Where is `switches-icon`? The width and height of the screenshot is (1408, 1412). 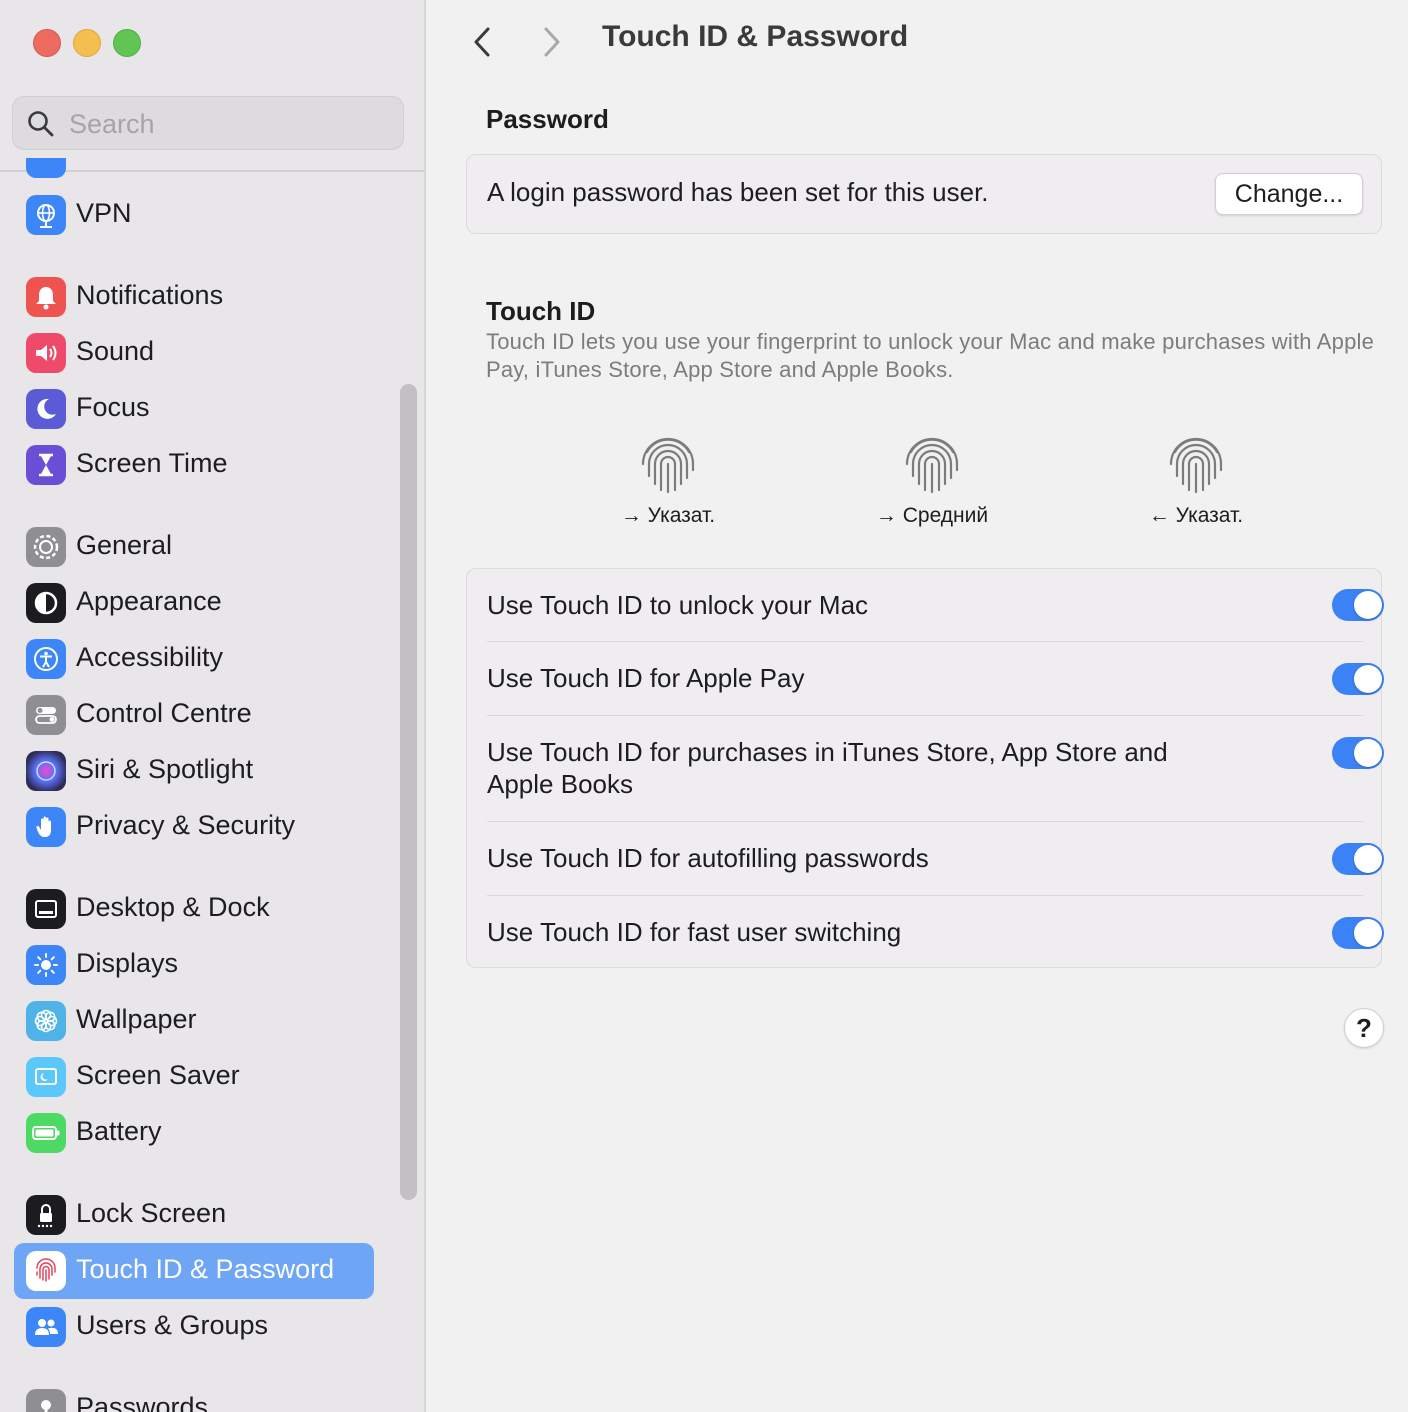 switches-icon is located at coordinates (46, 715).